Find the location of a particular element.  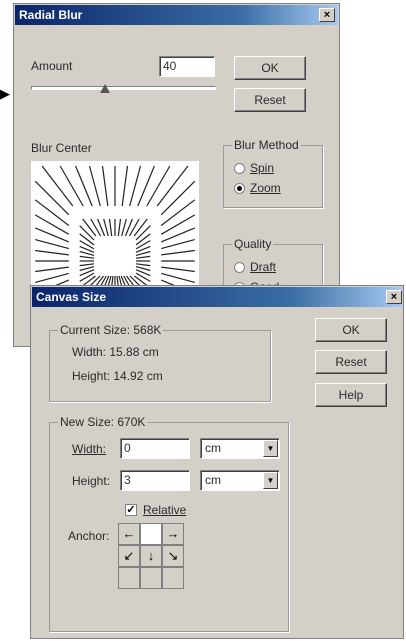

new-width-input: 0 is located at coordinates (155, 448).